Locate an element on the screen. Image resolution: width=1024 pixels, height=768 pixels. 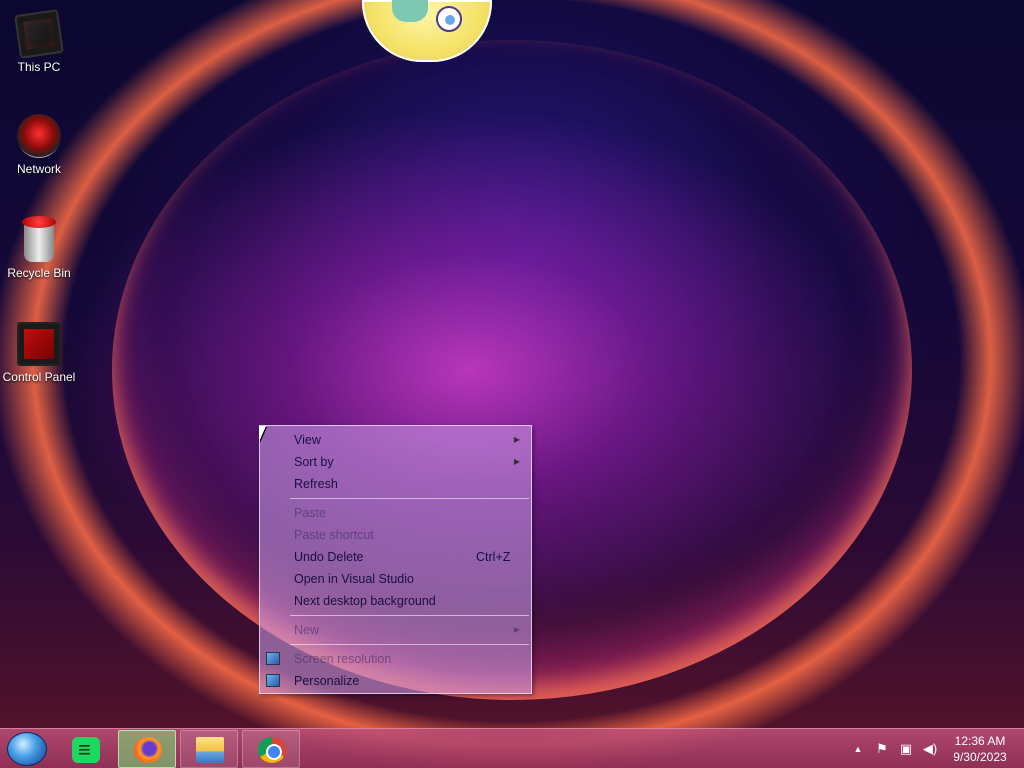
menu-item-sort-by: Sort by ▶ is located at coordinates (395, 462).